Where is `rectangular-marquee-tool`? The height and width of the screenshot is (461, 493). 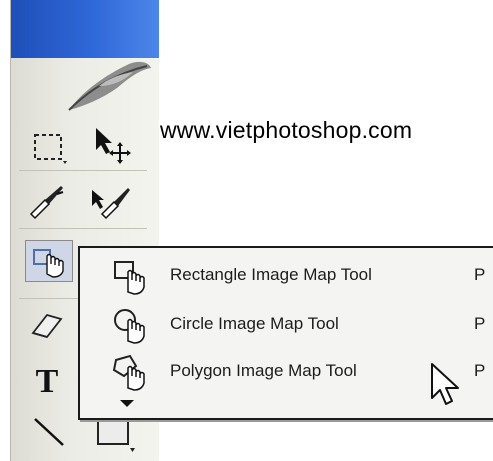 rectangular-marquee-tool is located at coordinates (49, 148).